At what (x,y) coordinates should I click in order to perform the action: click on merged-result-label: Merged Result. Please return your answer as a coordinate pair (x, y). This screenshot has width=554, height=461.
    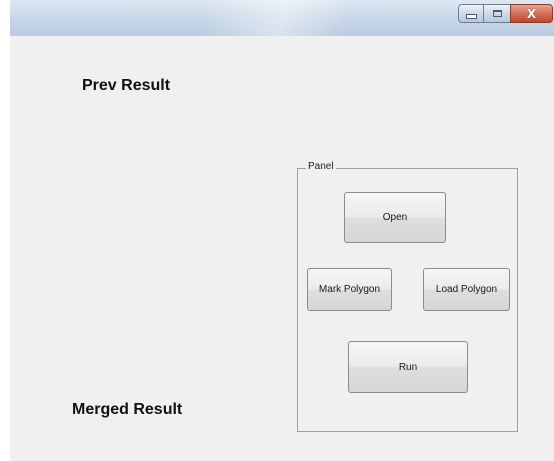
    Looking at the image, I should click on (127, 409).